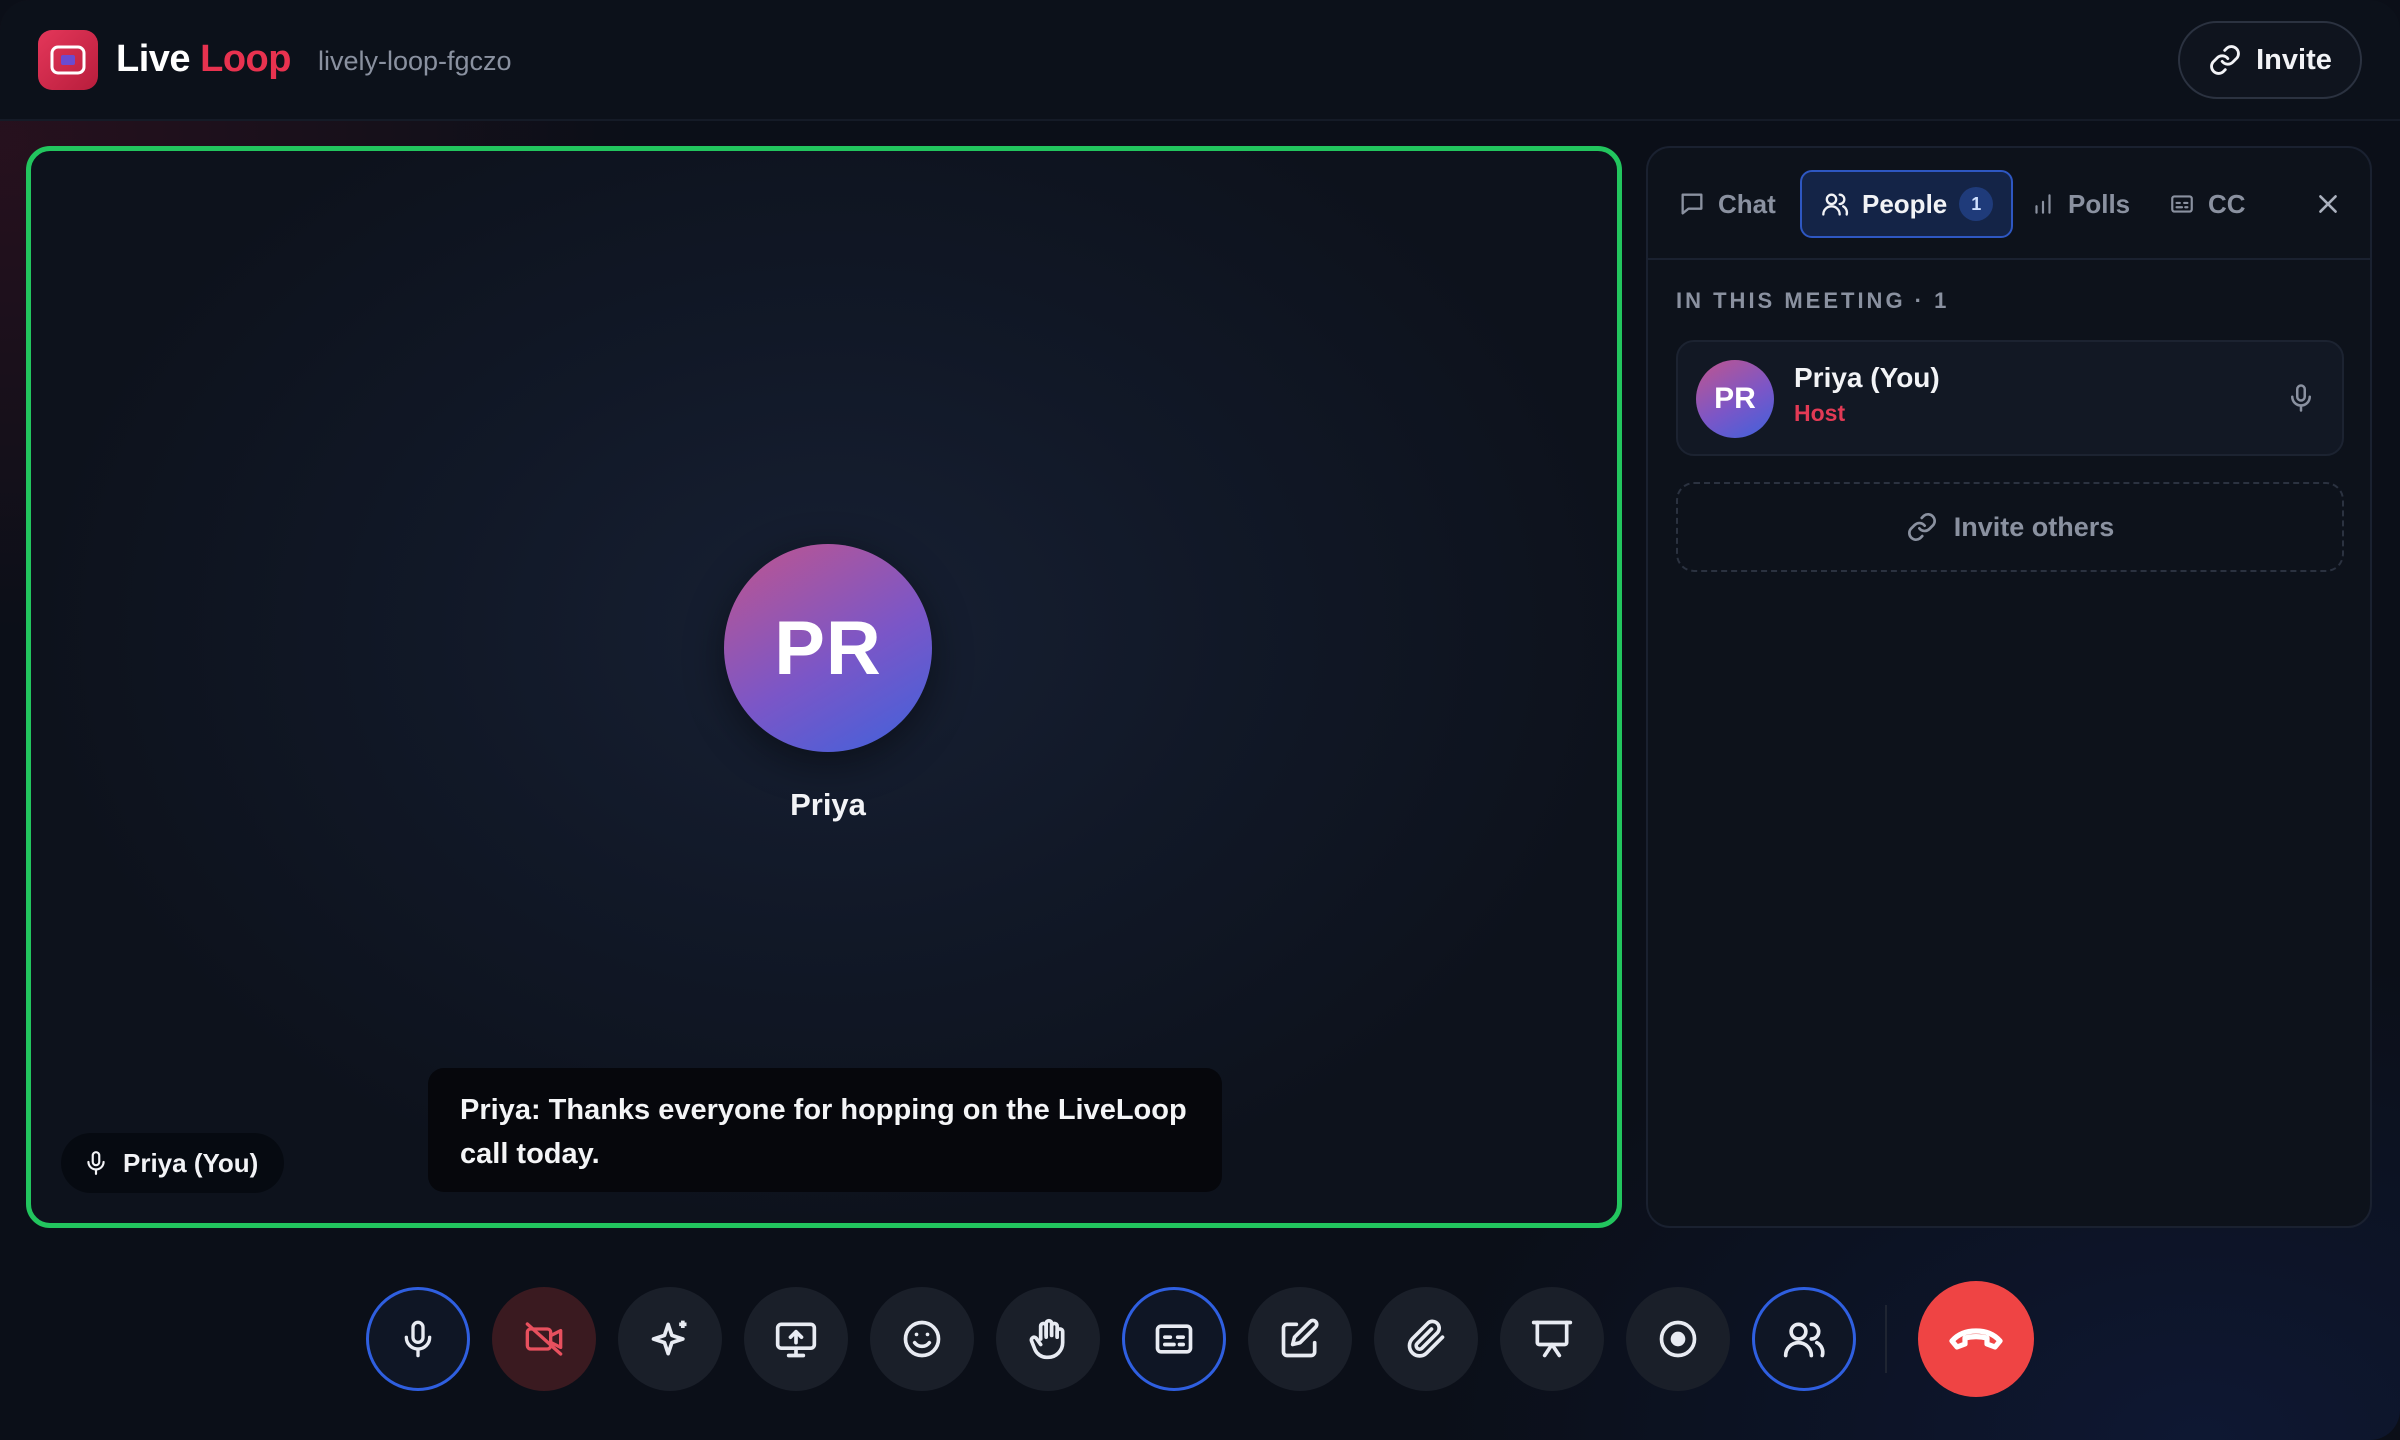 The image size is (2400, 1440). Describe the element at coordinates (2043, 204) in the screenshot. I see `bar-chart-icon` at that location.